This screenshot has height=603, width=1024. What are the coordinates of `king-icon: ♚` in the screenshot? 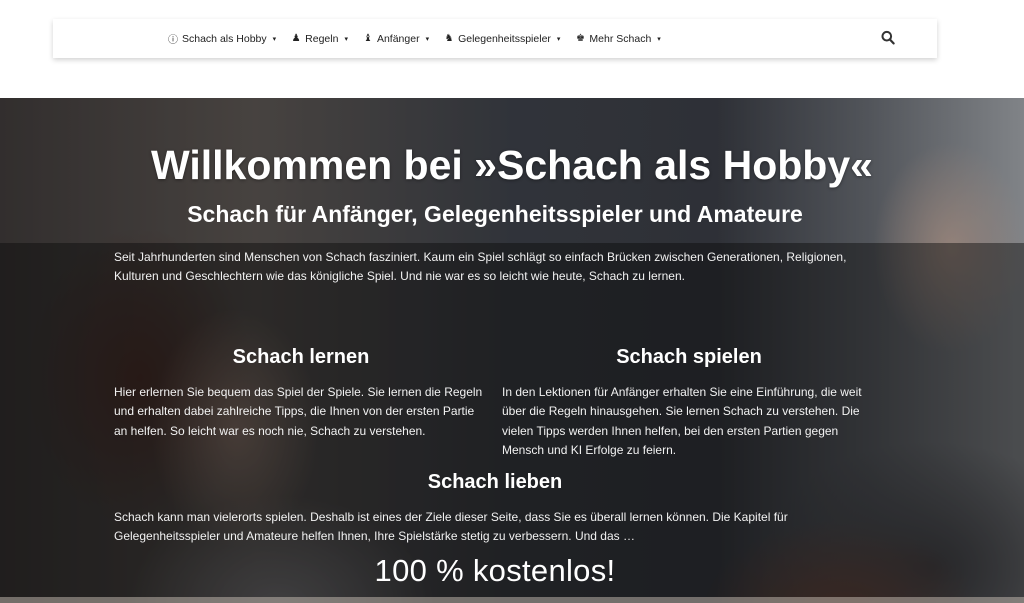 It's located at (580, 38).